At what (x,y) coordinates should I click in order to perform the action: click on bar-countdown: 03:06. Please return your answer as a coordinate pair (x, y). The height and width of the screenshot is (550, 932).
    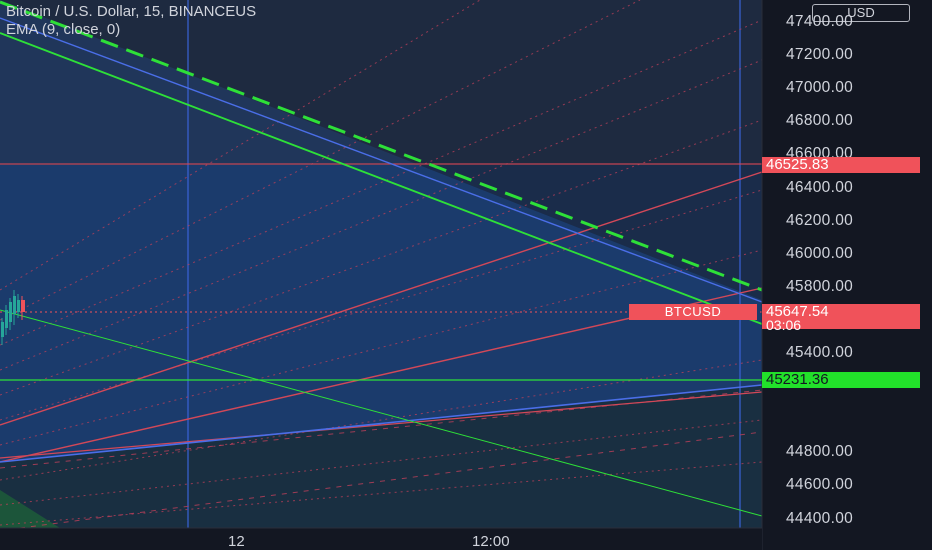
    Looking at the image, I should click on (784, 325).